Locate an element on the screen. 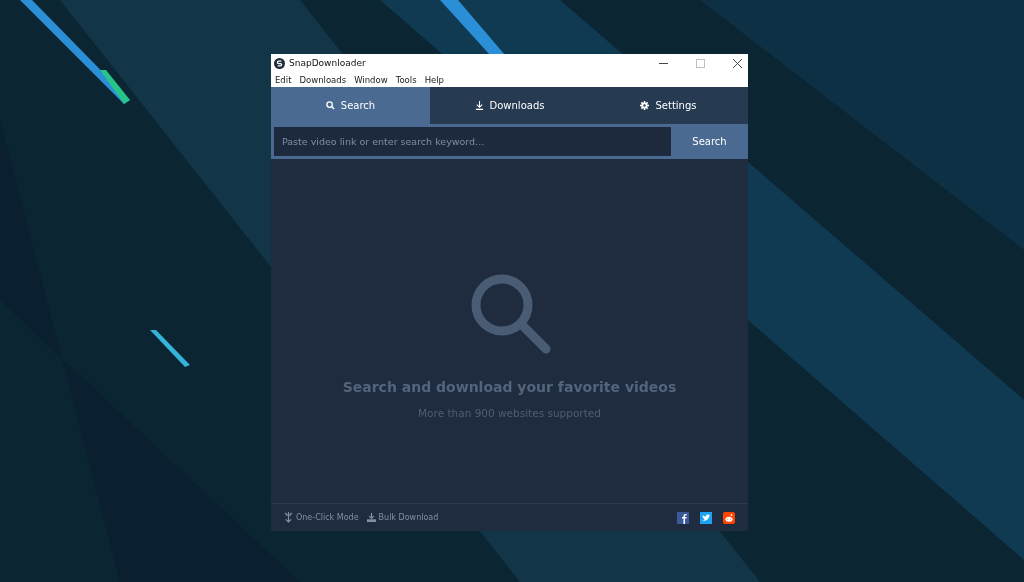 Image resolution: width=1024 pixels, height=582 pixels. bulk-download-link: Bulk Download is located at coordinates (402, 517).